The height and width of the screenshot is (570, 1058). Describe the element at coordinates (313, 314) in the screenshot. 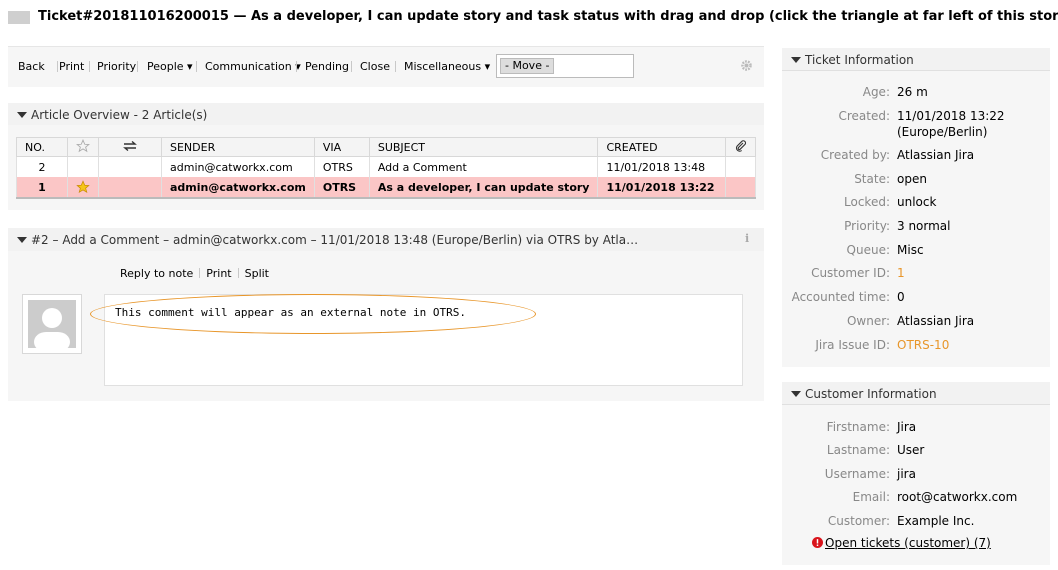

I see `highlight-ellipse` at that location.